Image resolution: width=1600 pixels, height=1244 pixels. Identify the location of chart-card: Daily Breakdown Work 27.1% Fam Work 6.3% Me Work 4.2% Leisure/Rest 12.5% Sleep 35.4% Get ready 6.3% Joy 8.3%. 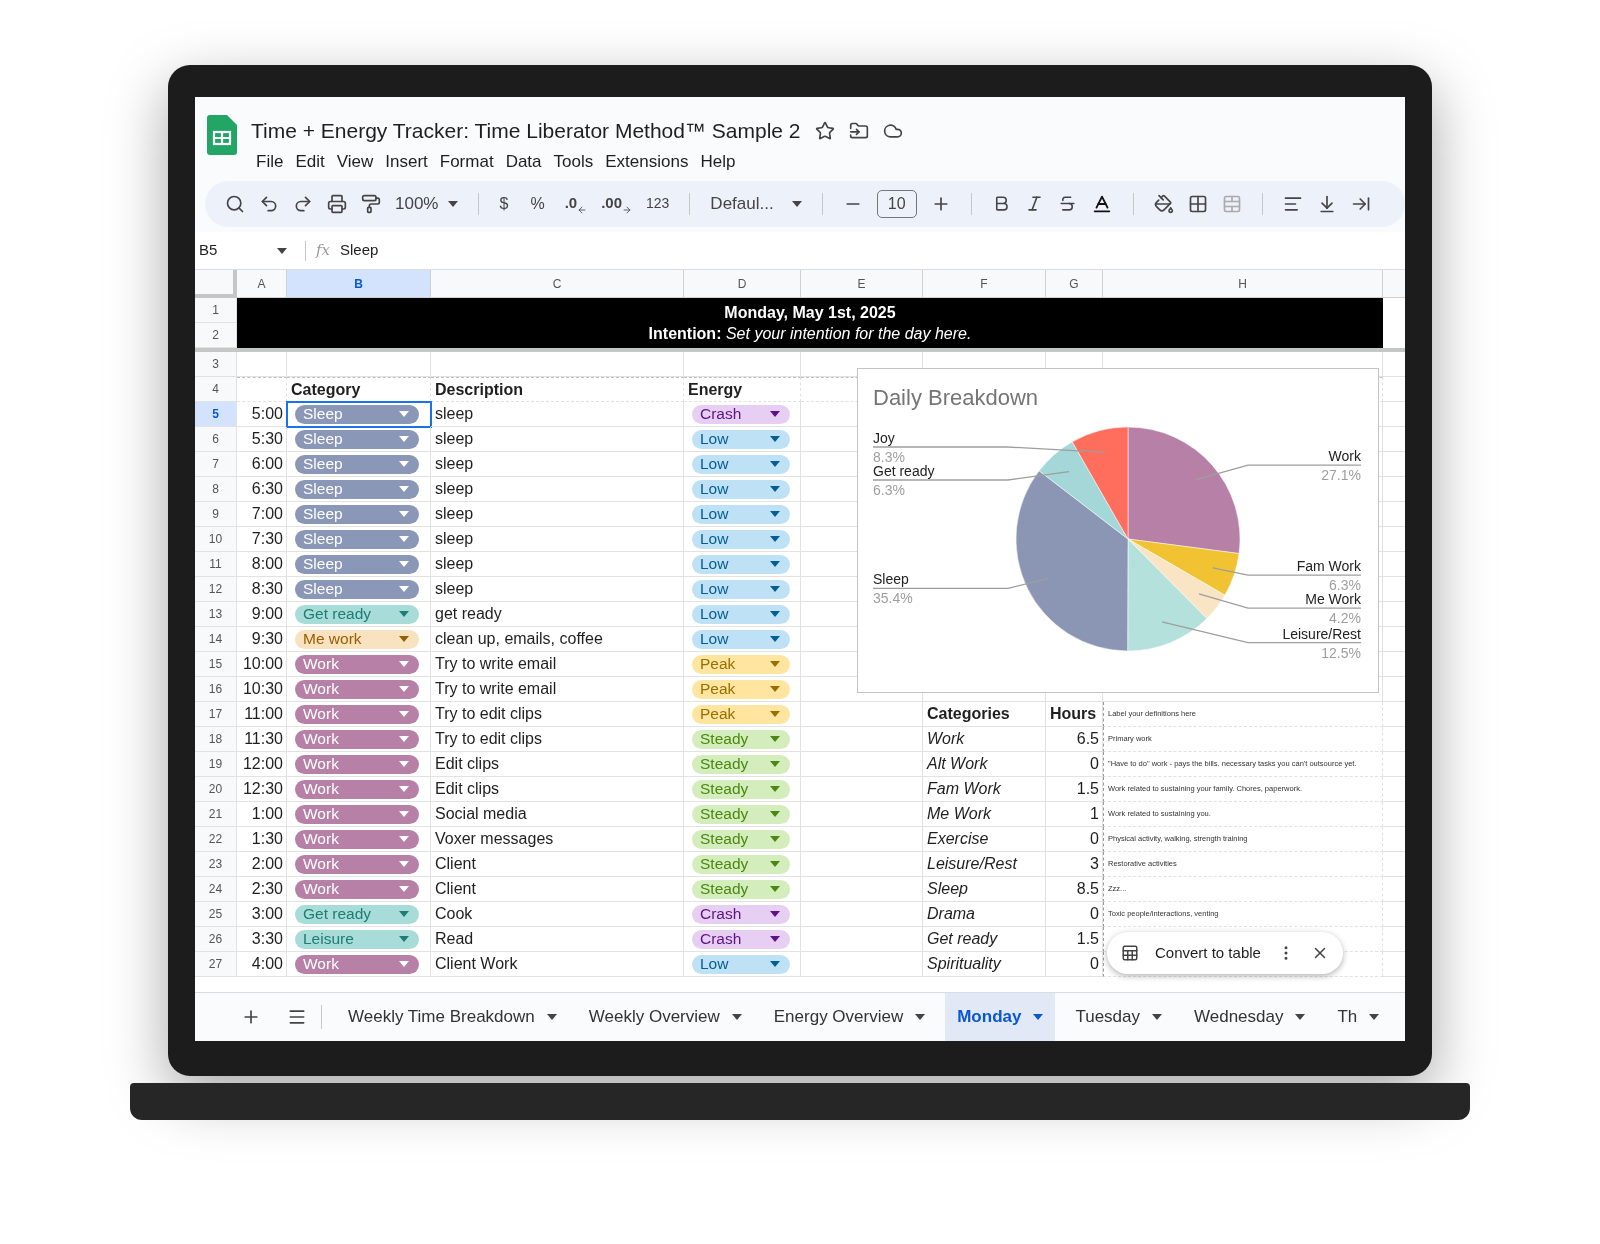
(1118, 530).